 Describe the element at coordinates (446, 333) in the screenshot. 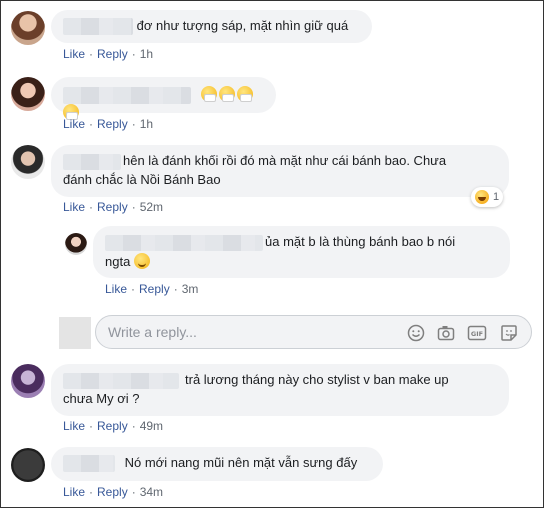

I see `camera-icon` at that location.